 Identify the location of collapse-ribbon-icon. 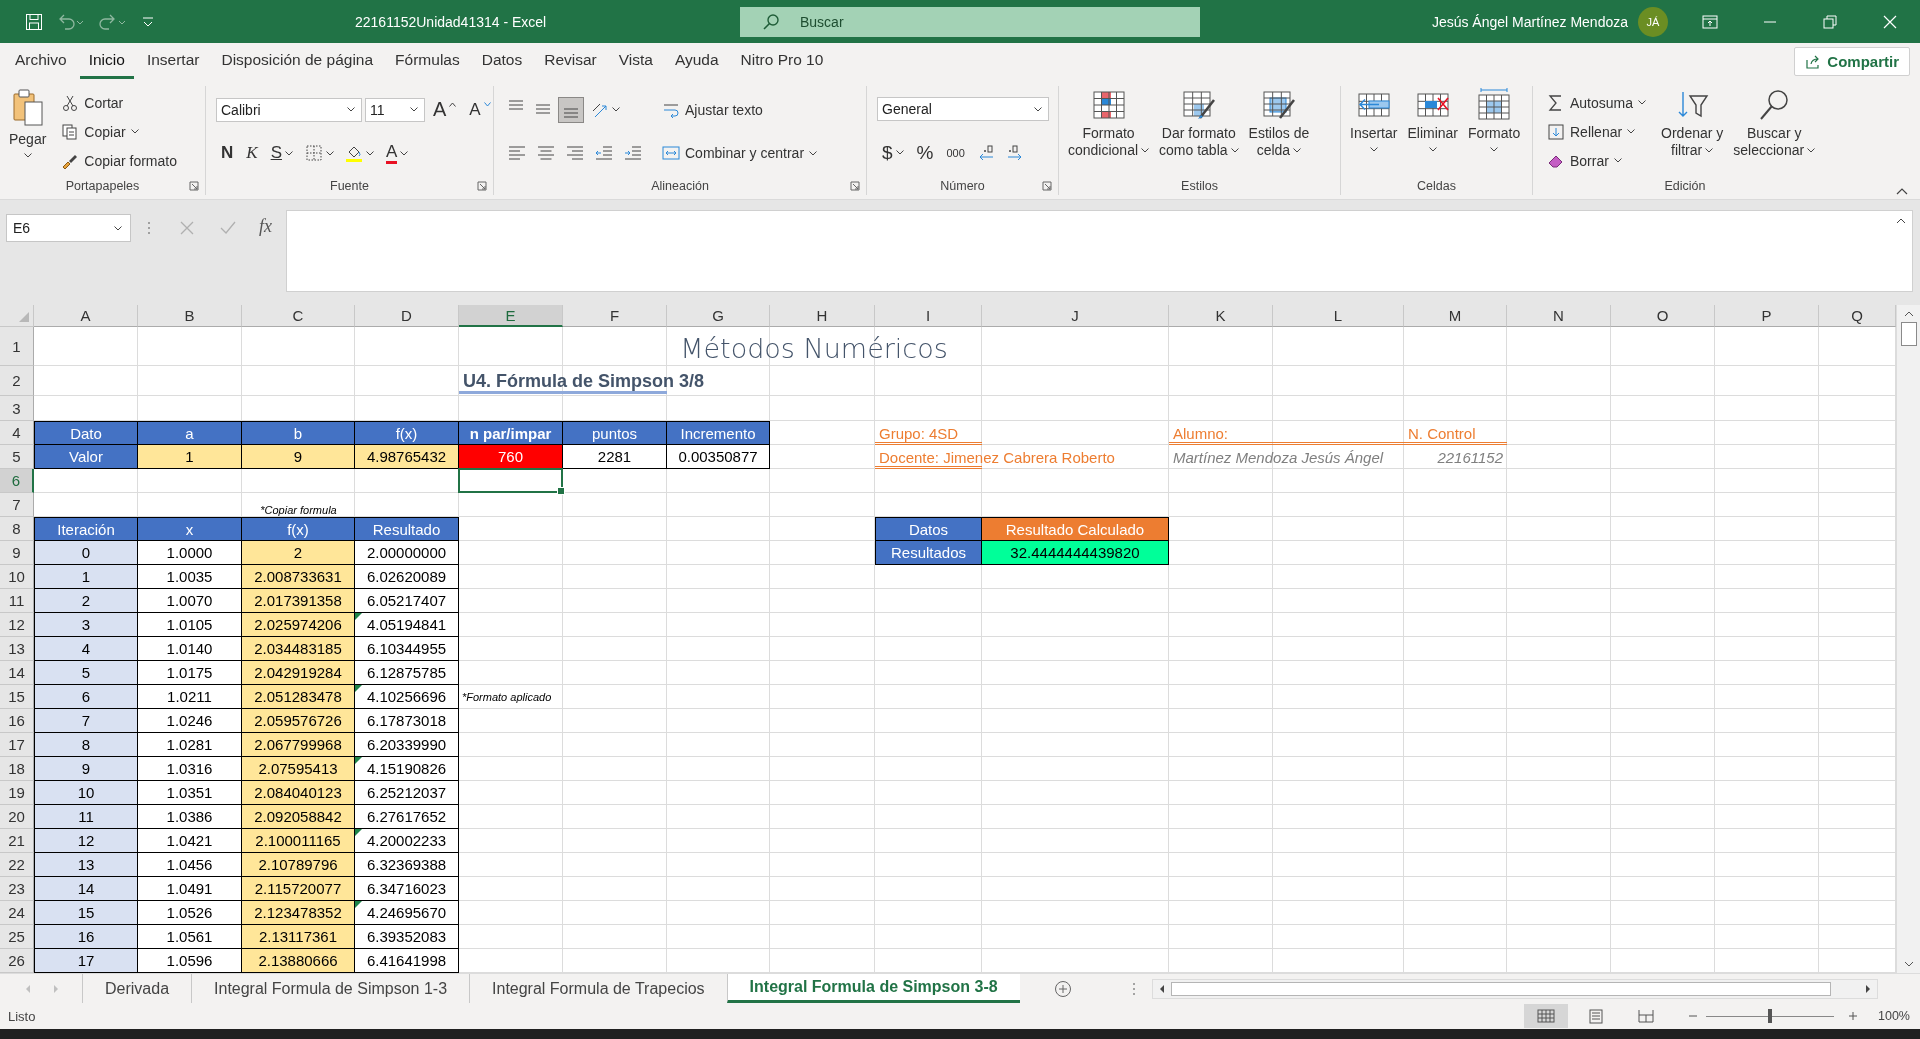
(1902, 191).